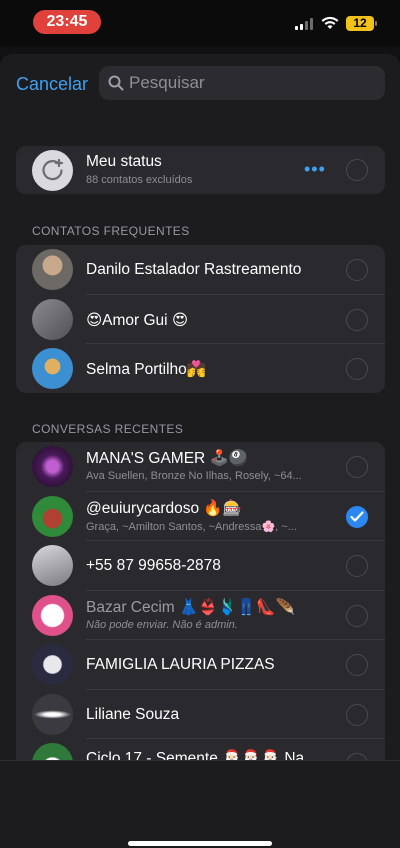 Image resolution: width=400 pixels, height=848 pixels. What do you see at coordinates (180, 664) in the screenshot?
I see `chat-name: FAMIGLIA LAURIA PIZZAS` at bounding box center [180, 664].